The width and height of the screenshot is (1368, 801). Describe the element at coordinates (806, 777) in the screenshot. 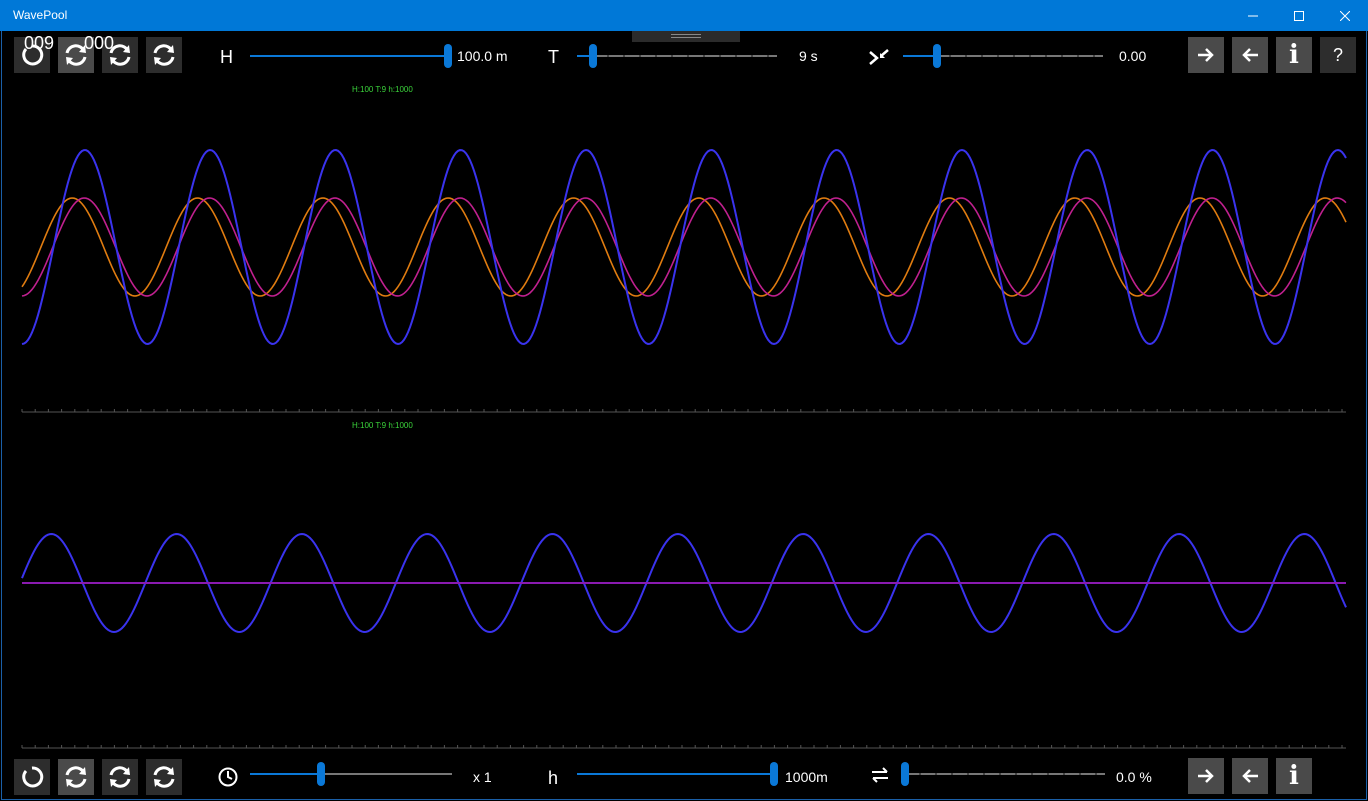

I see `depth-value: 1000m` at that location.